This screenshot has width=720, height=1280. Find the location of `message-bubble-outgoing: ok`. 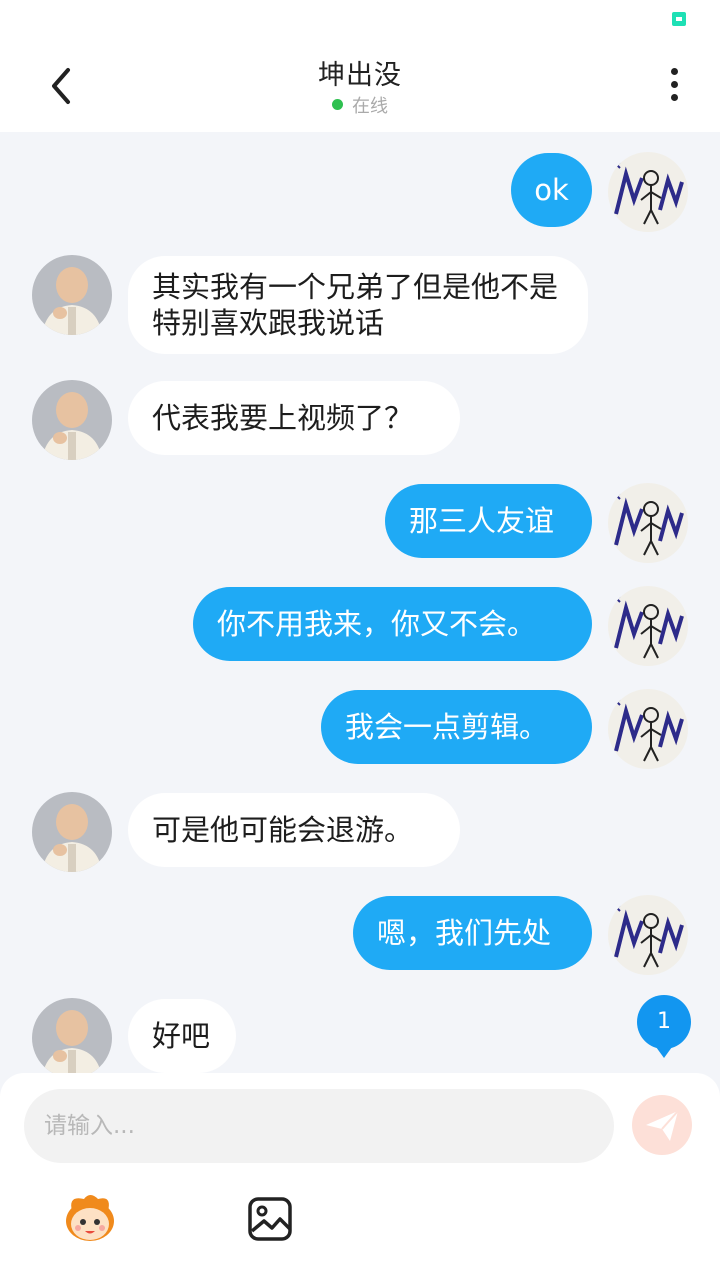

message-bubble-outgoing: ok is located at coordinates (551, 190).